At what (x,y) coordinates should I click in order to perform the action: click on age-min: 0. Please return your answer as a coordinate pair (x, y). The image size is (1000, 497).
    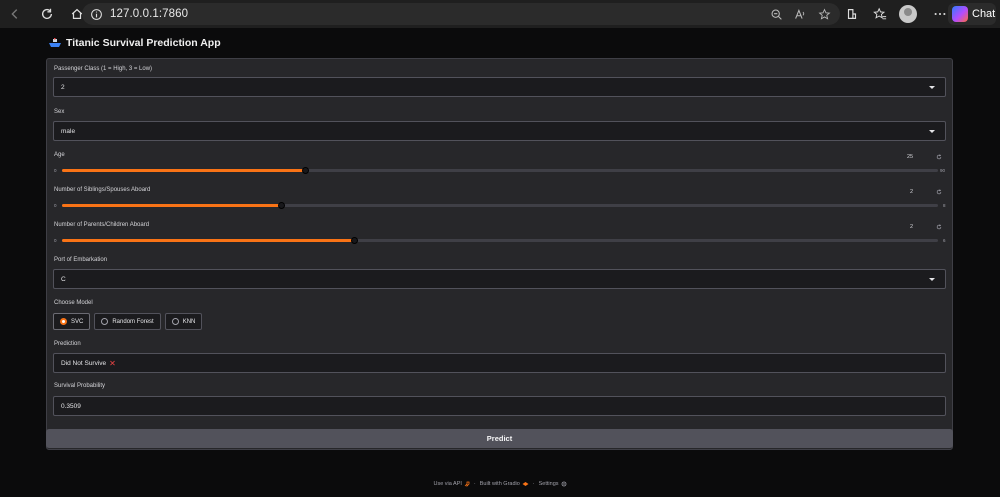
    Looking at the image, I should click on (55, 170).